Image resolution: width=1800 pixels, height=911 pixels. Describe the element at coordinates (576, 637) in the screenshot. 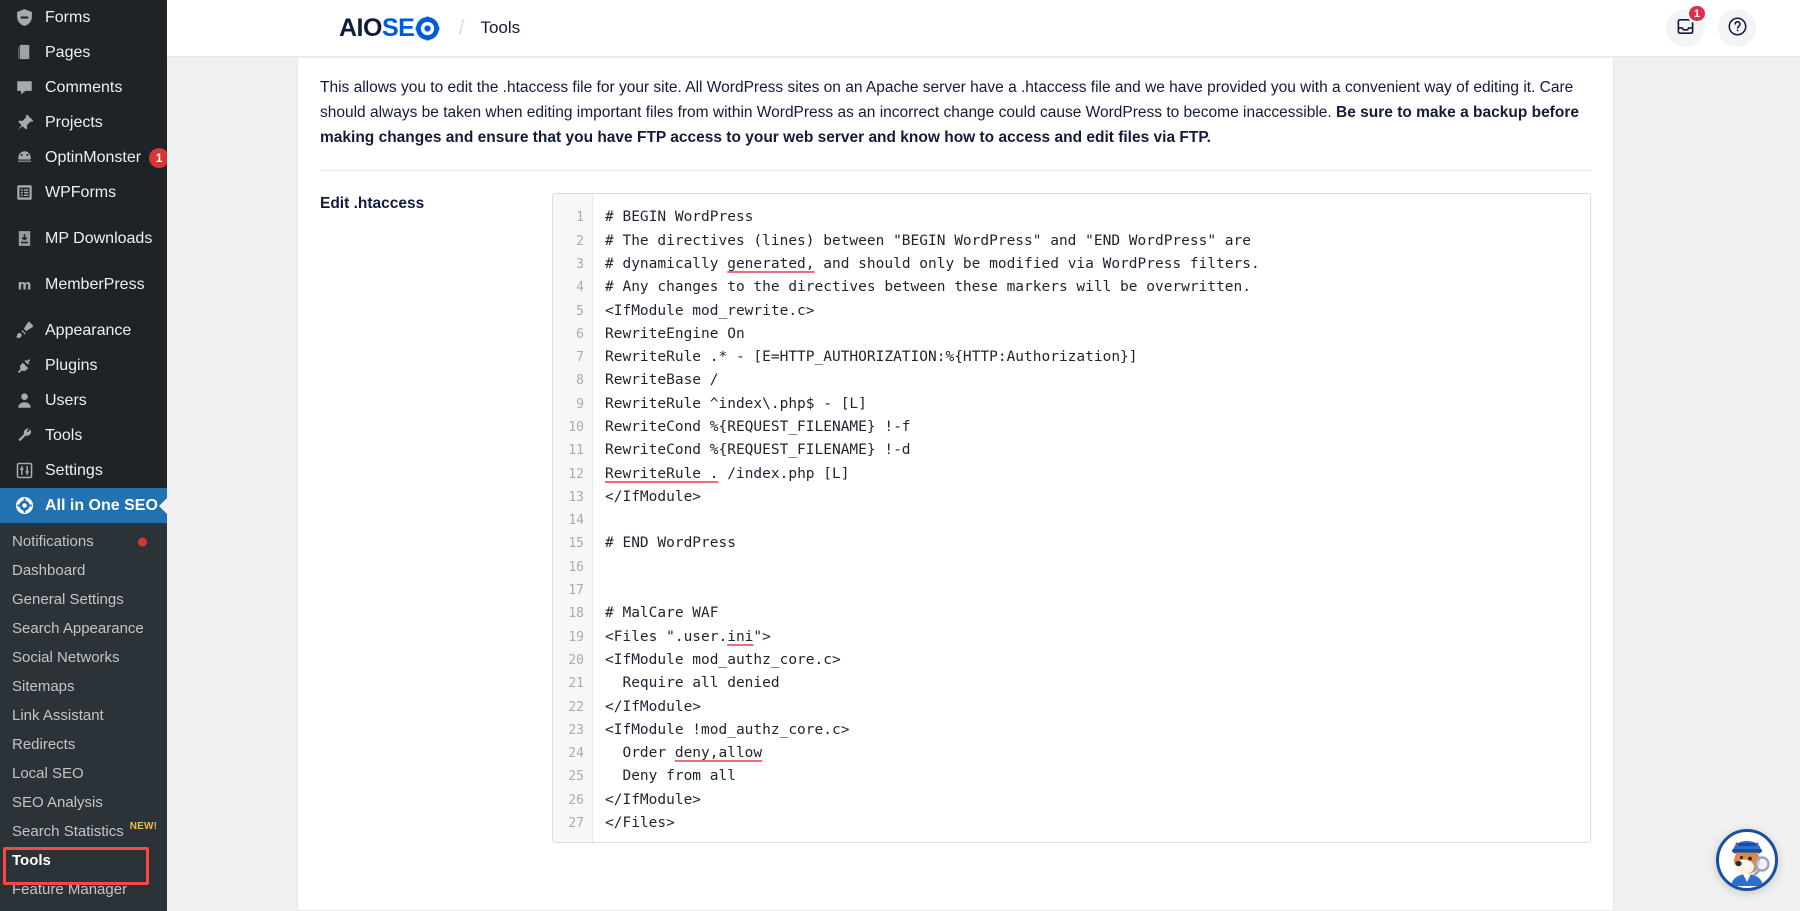

I see `line-number: 19` at that location.